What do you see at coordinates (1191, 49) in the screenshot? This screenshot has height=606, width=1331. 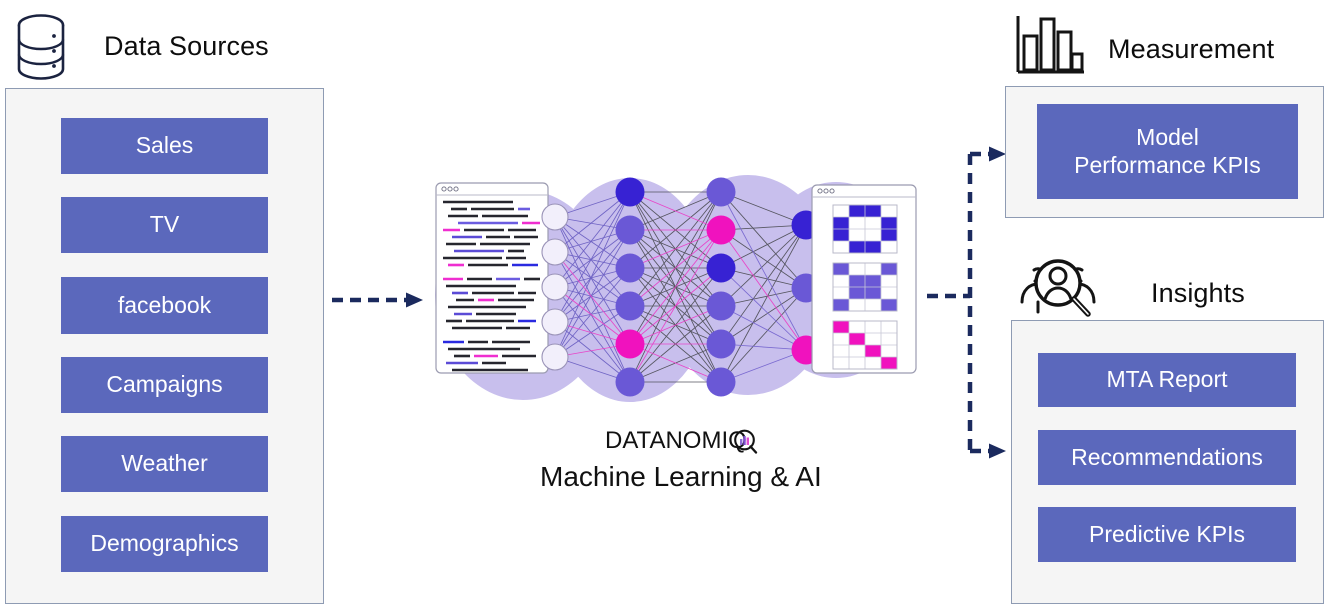 I see `measurement-title: Measurement` at bounding box center [1191, 49].